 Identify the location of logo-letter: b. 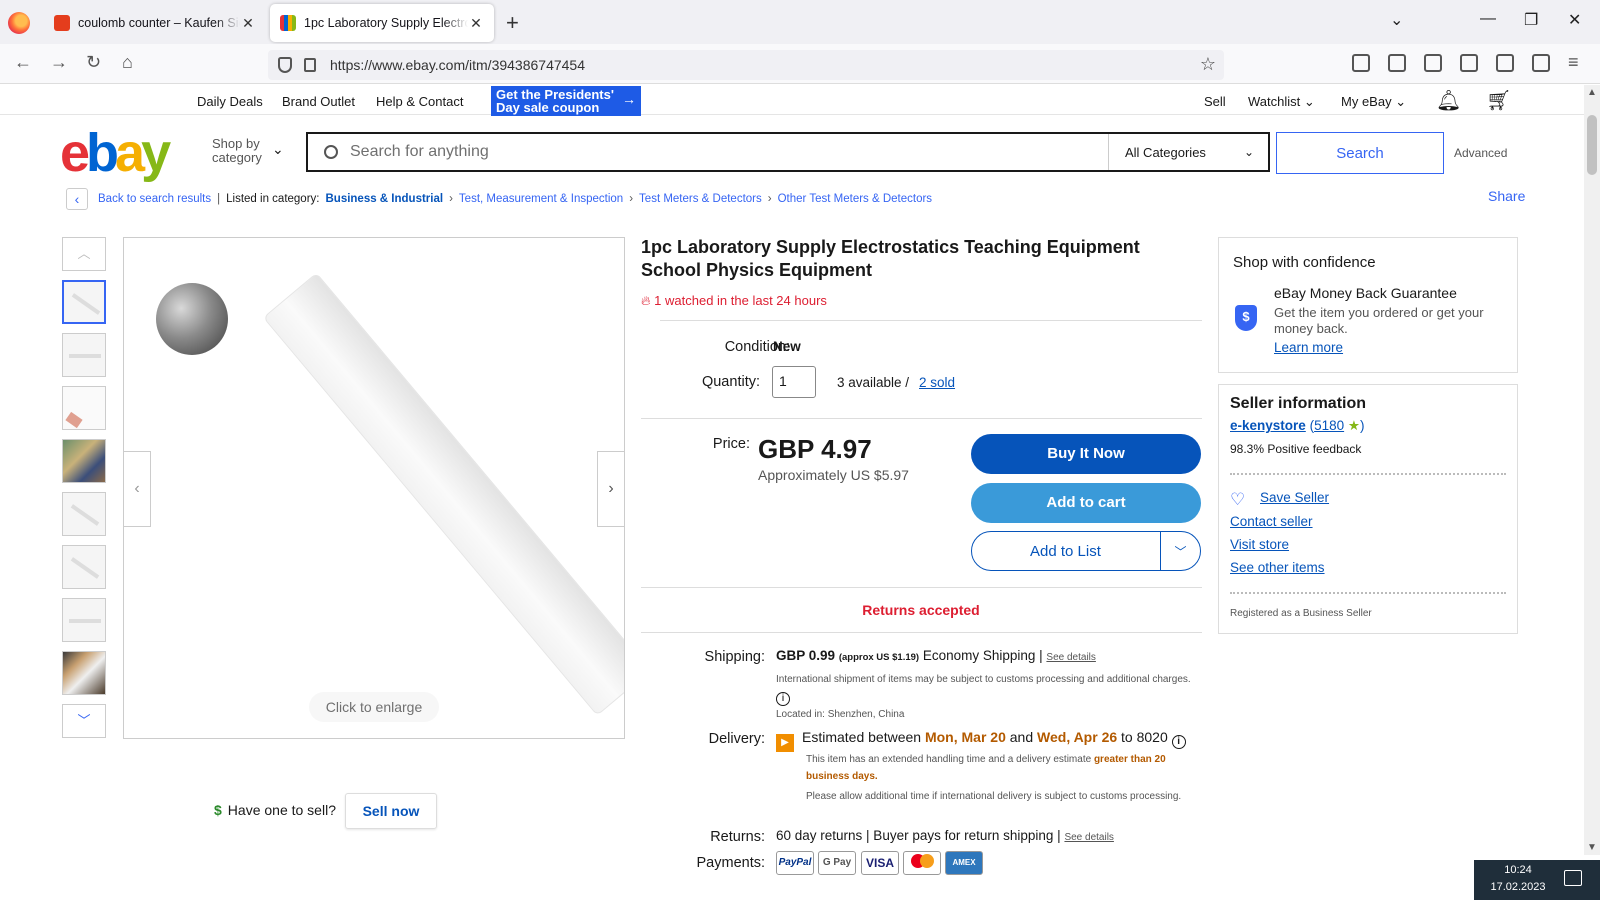
(102, 153).